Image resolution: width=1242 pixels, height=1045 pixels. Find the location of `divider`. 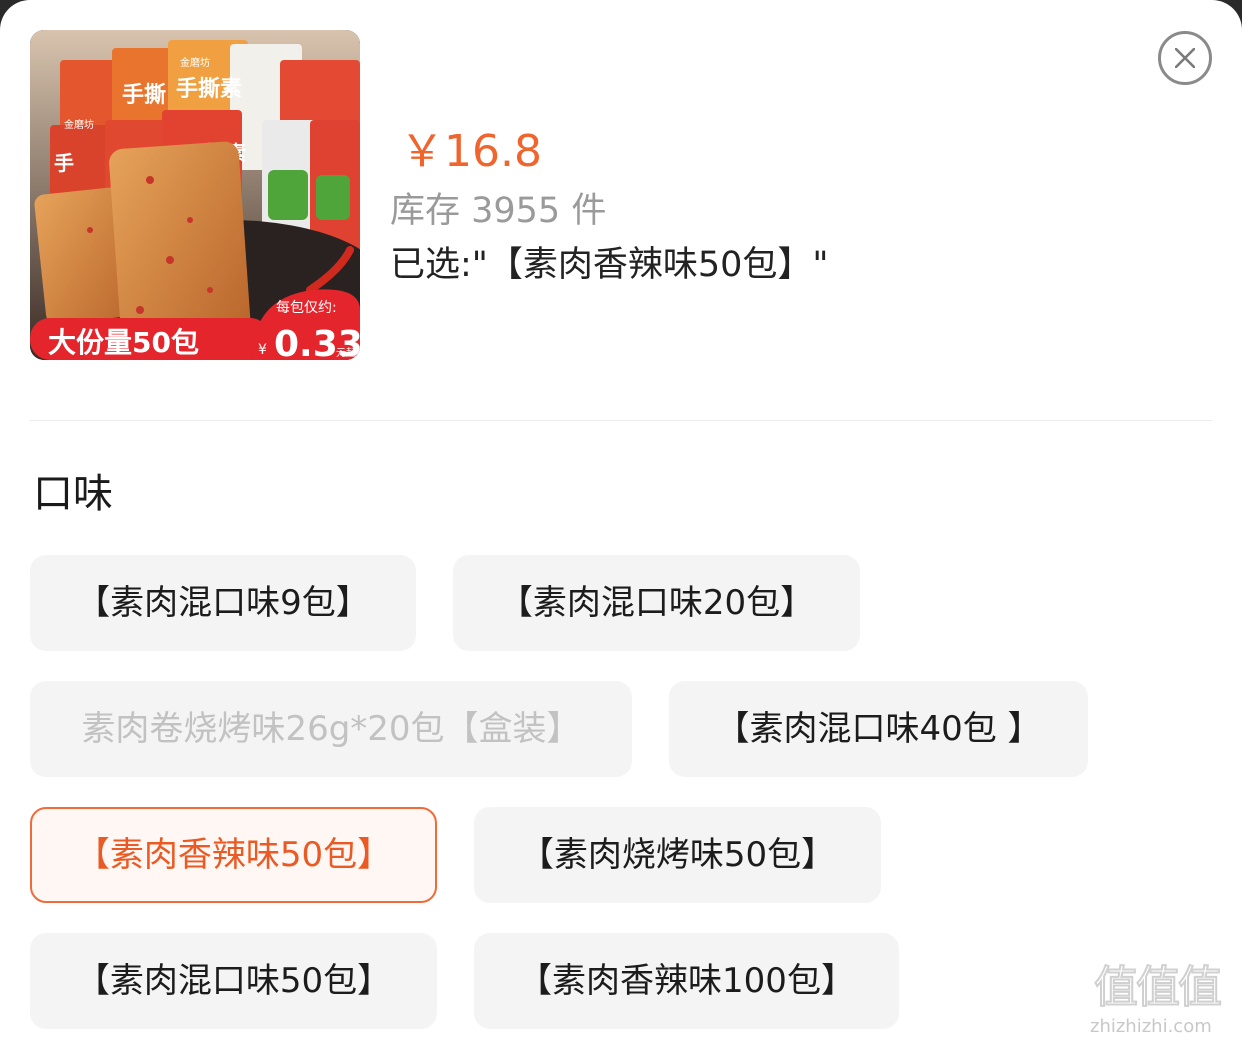

divider is located at coordinates (621, 420).